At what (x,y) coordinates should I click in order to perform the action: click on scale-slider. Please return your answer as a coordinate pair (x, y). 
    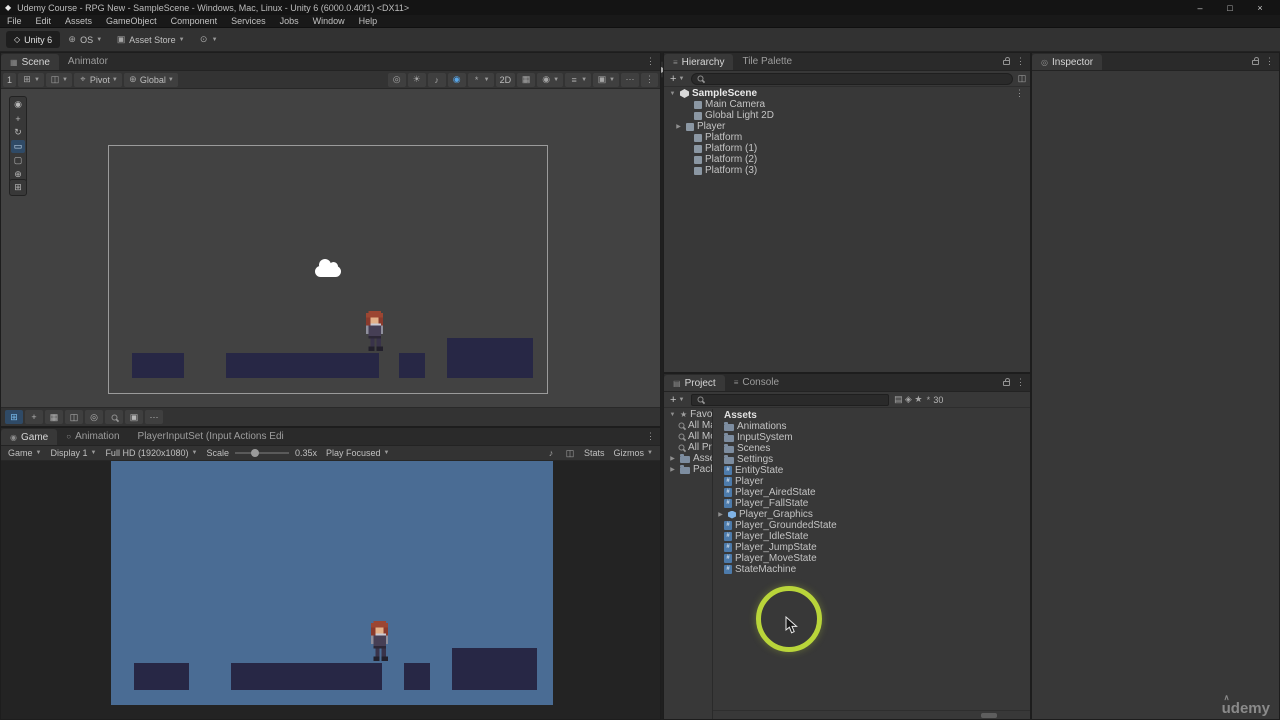
    Looking at the image, I should click on (261, 453).